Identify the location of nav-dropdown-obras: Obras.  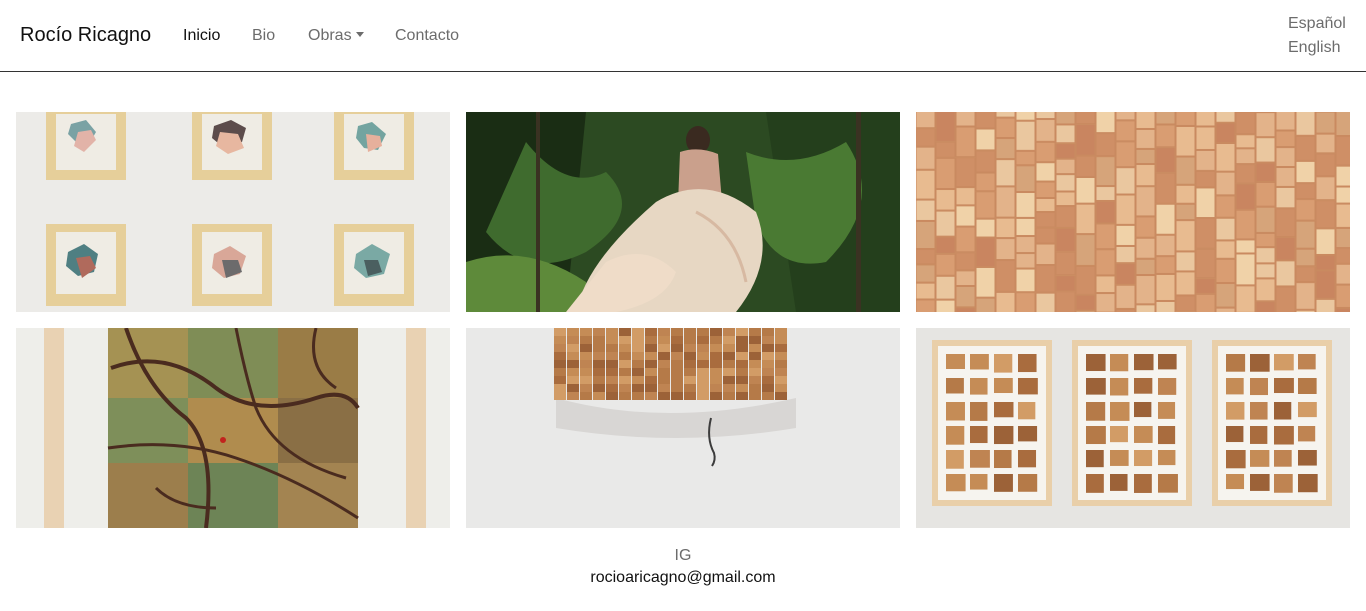
(336, 36).